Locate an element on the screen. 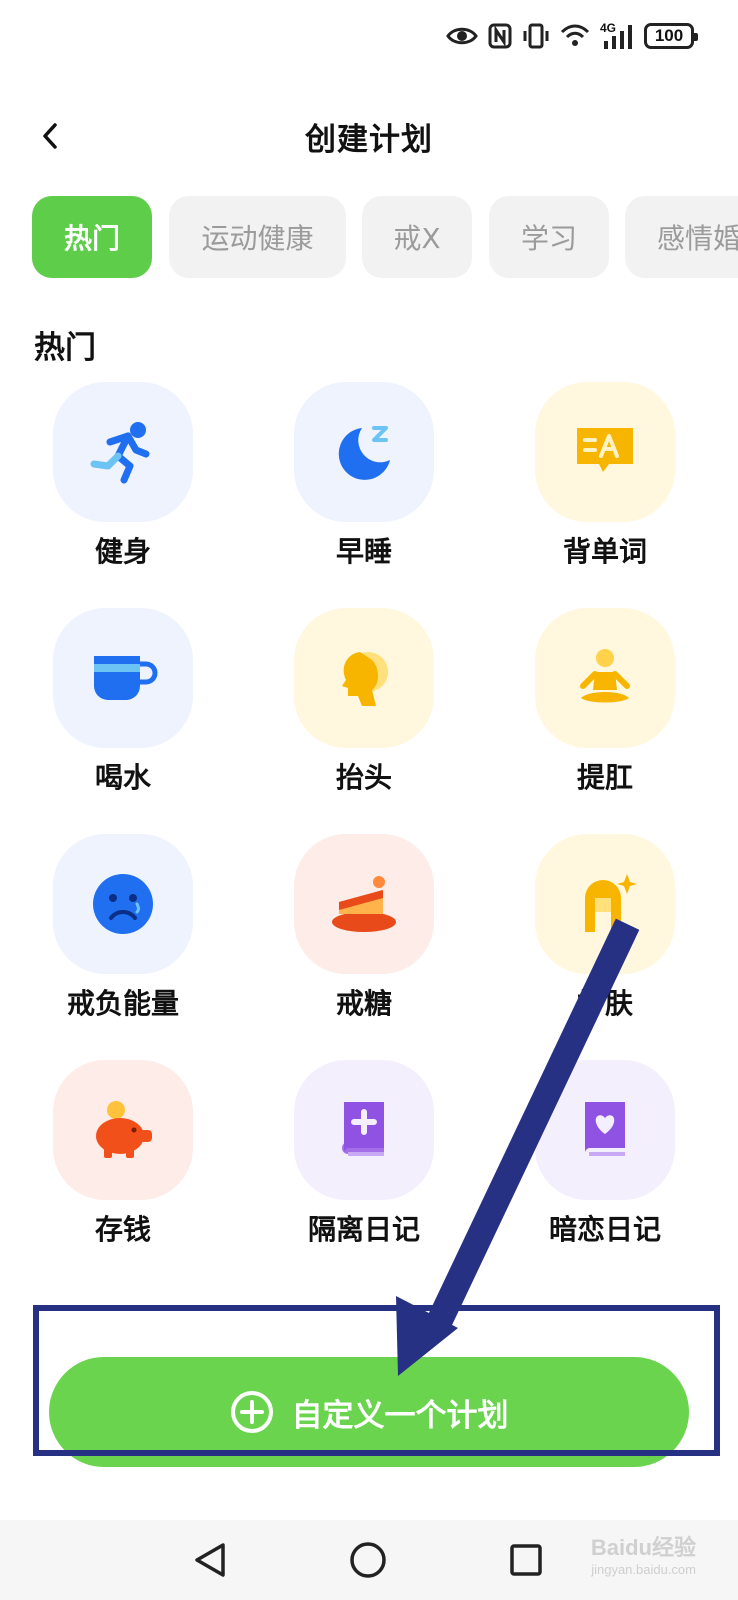 This screenshot has width=738, height=1600. plan-label: 抬头 is located at coordinates (363, 777).